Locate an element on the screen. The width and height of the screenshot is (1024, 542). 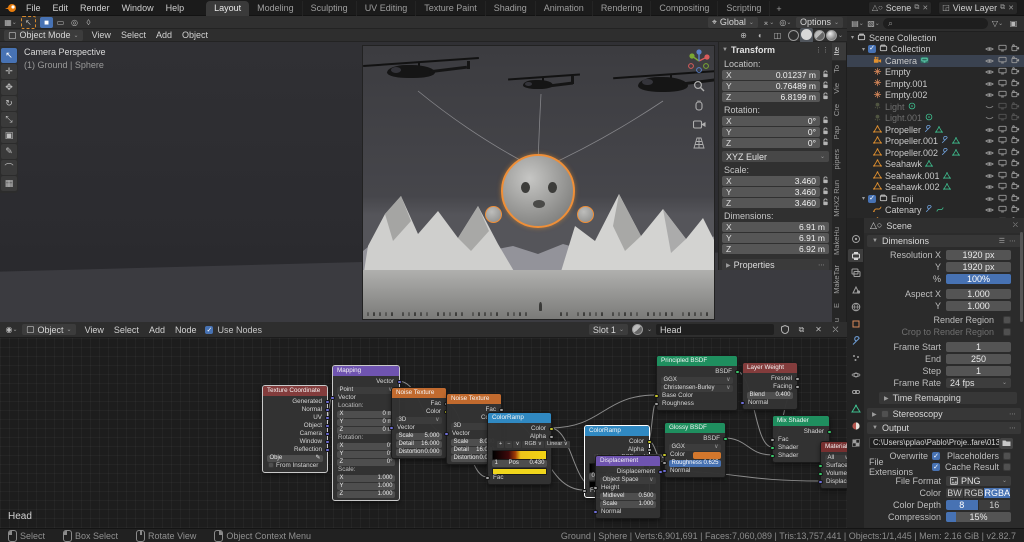
input-socket-color is located at coordinates (664, 455).